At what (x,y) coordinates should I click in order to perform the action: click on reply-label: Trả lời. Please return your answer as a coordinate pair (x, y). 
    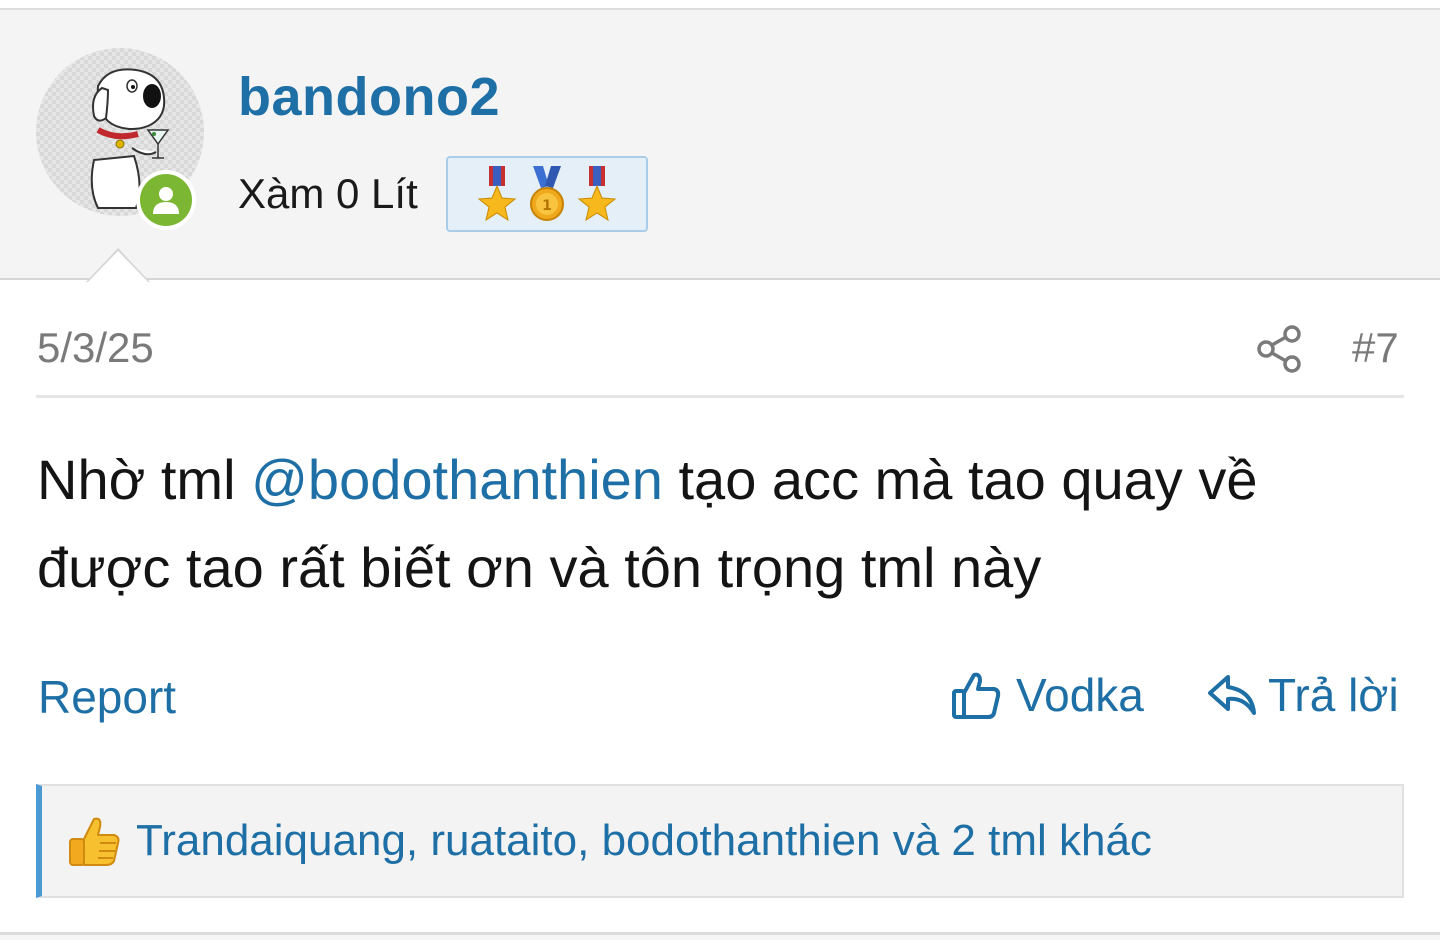
    Looking at the image, I should click on (1333, 695).